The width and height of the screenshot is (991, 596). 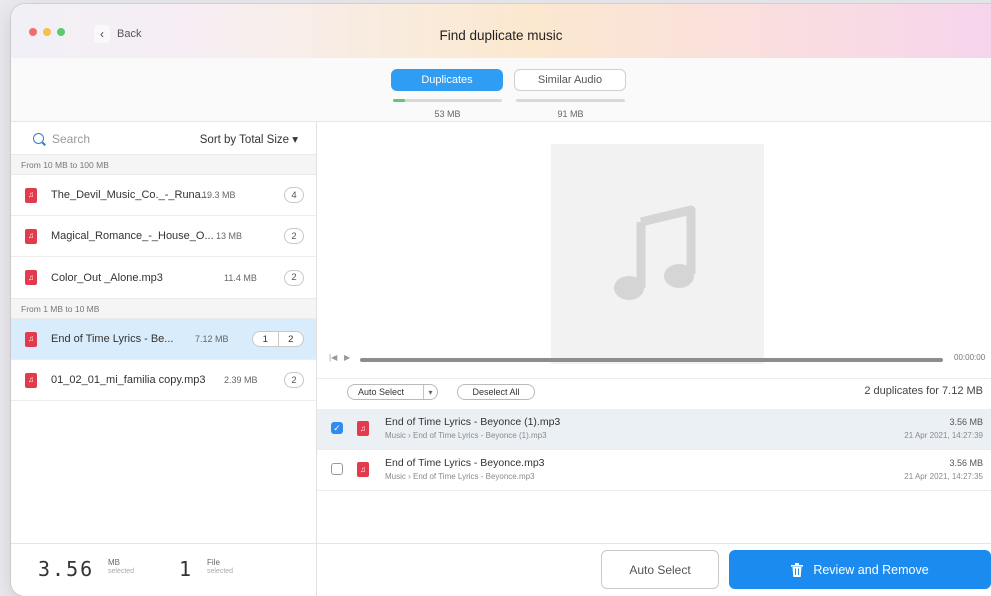 What do you see at coordinates (570, 100) in the screenshot?
I see `similar-size-bar` at bounding box center [570, 100].